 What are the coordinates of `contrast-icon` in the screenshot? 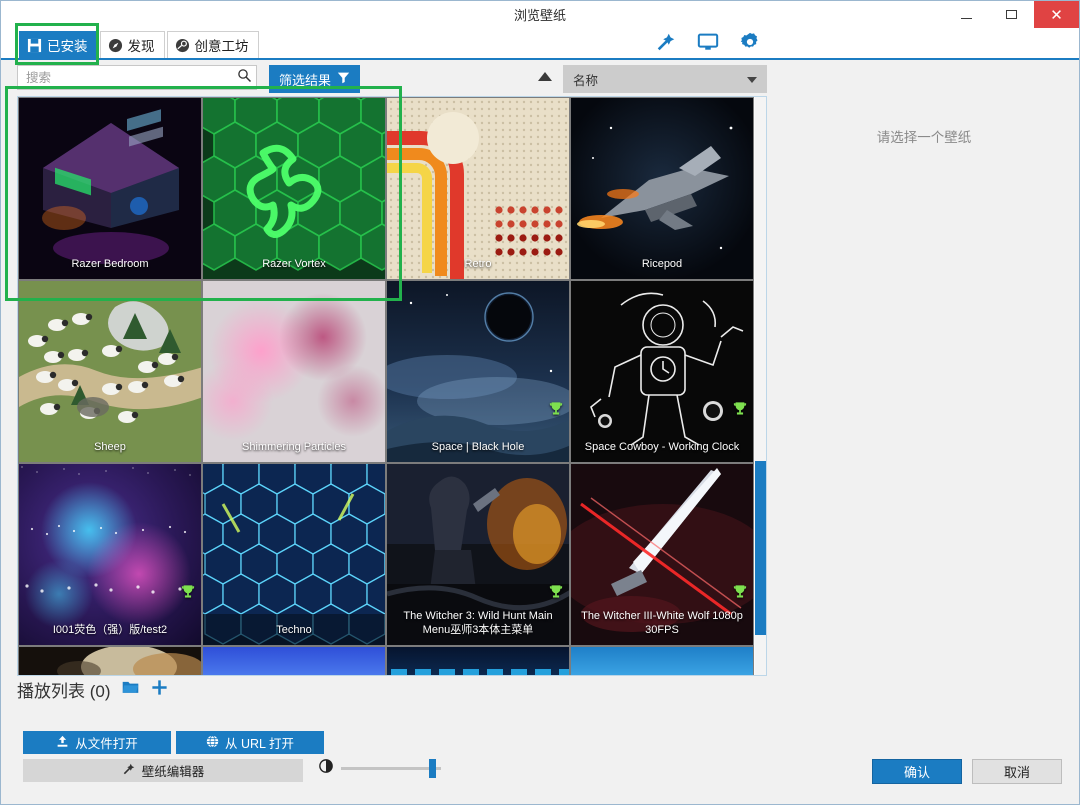 It's located at (326, 768).